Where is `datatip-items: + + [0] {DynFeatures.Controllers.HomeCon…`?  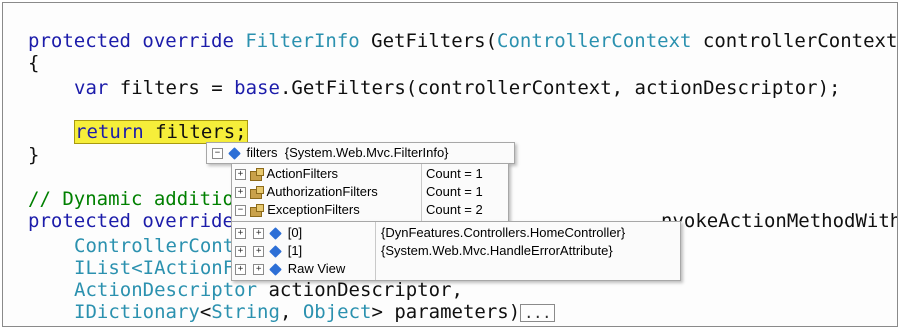 datatip-items: + + [0] {DynFeatures.Controllers.HomeCon… is located at coordinates (456, 251).